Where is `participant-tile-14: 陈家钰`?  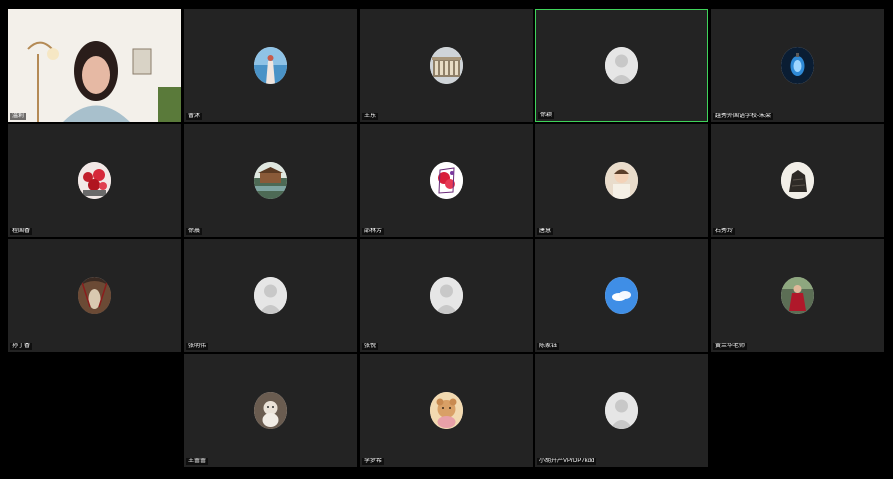 participant-tile-14: 陈家钰 is located at coordinates (621, 295).